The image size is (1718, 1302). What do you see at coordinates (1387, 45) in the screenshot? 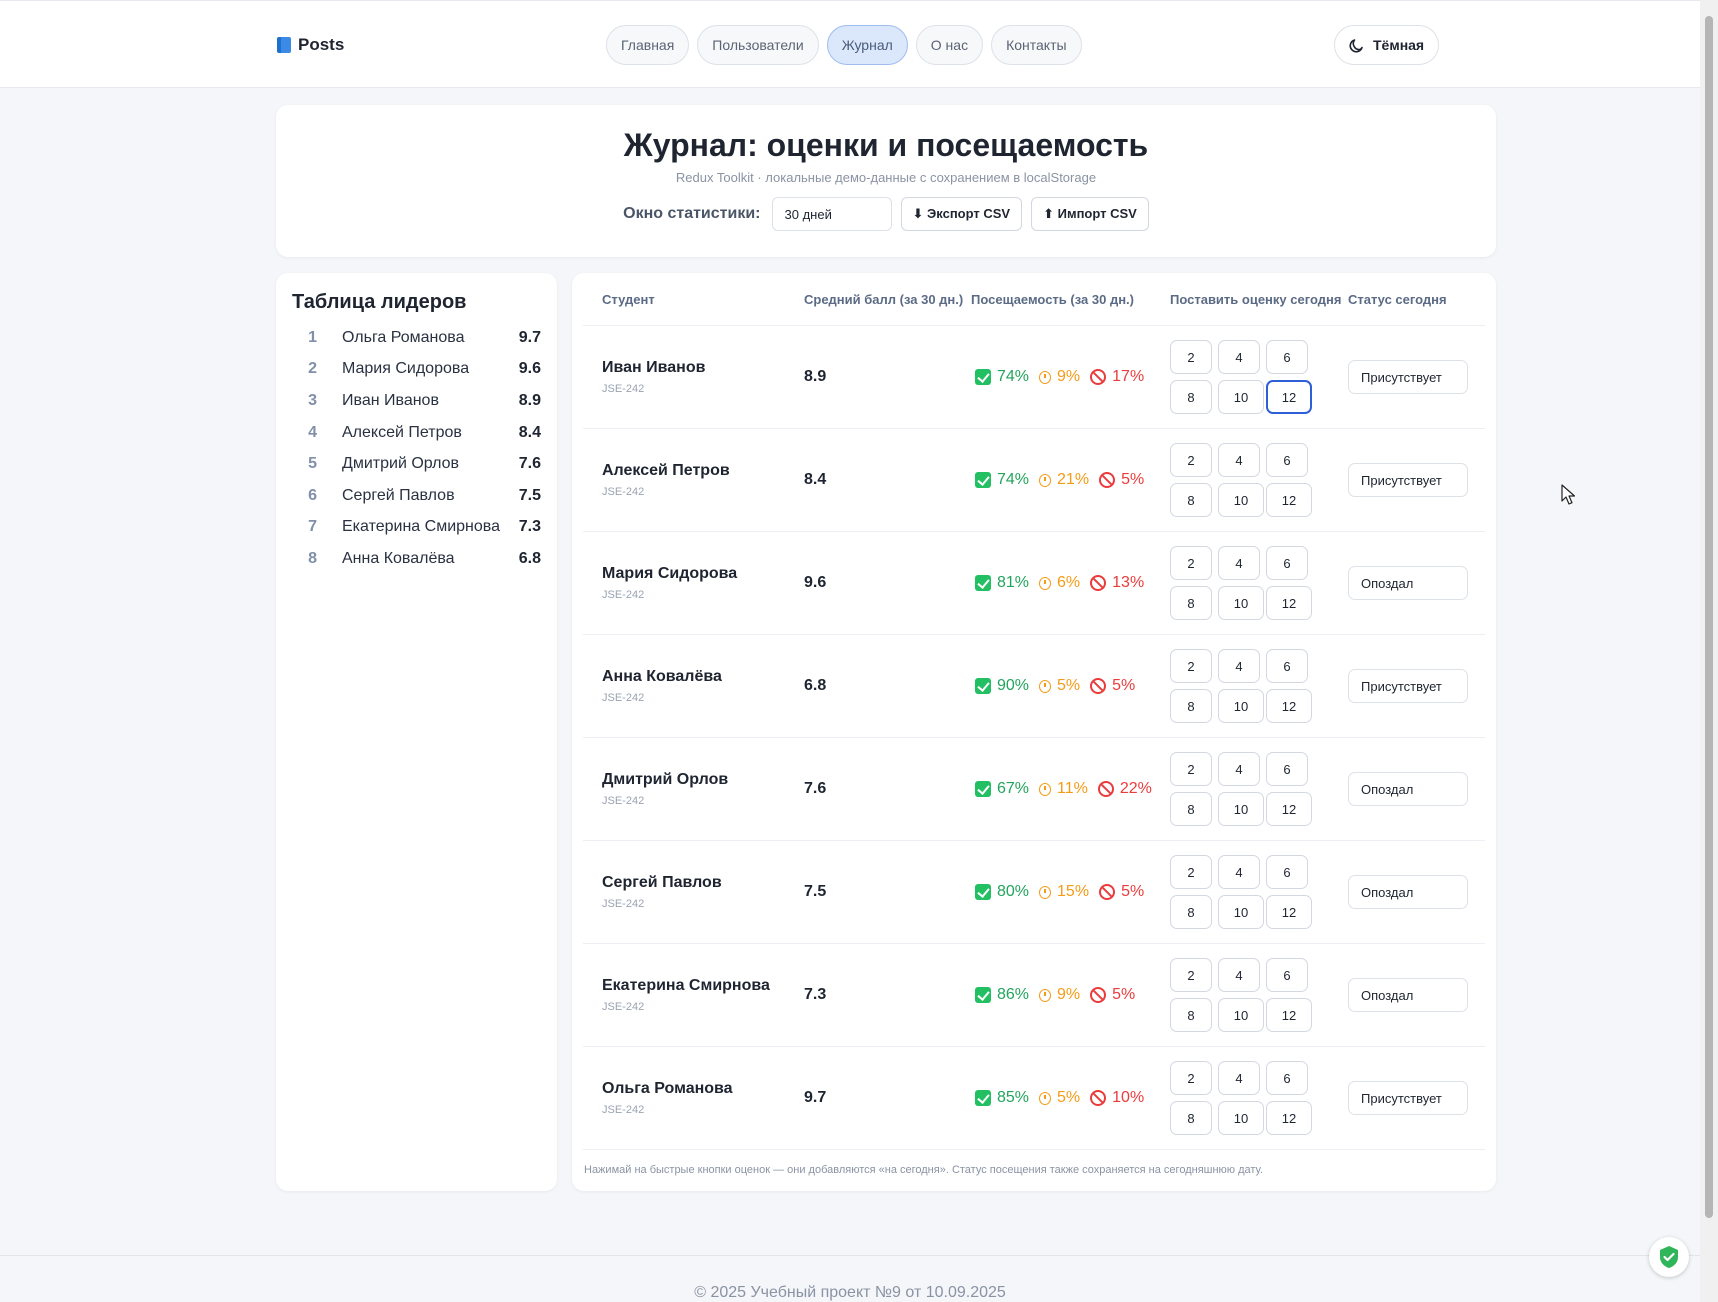
I see `theme-toggle-button: Тёмная` at bounding box center [1387, 45].